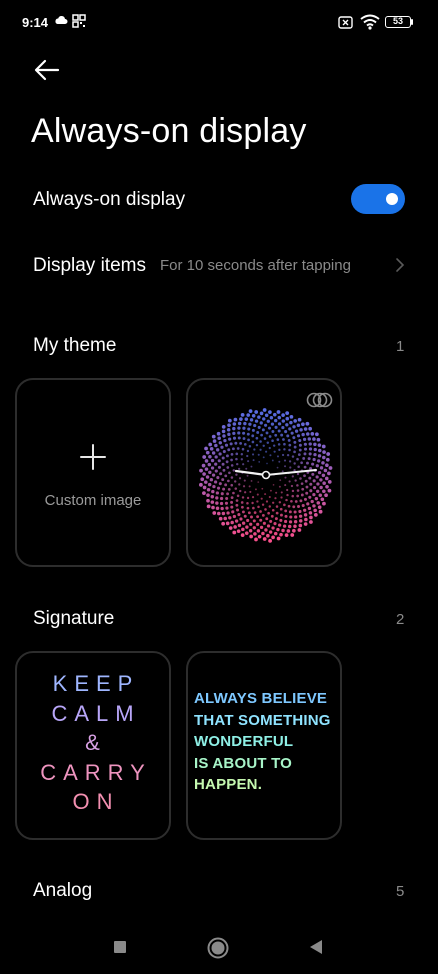  I want to click on custom-image-label: Custom image, so click(93, 500).